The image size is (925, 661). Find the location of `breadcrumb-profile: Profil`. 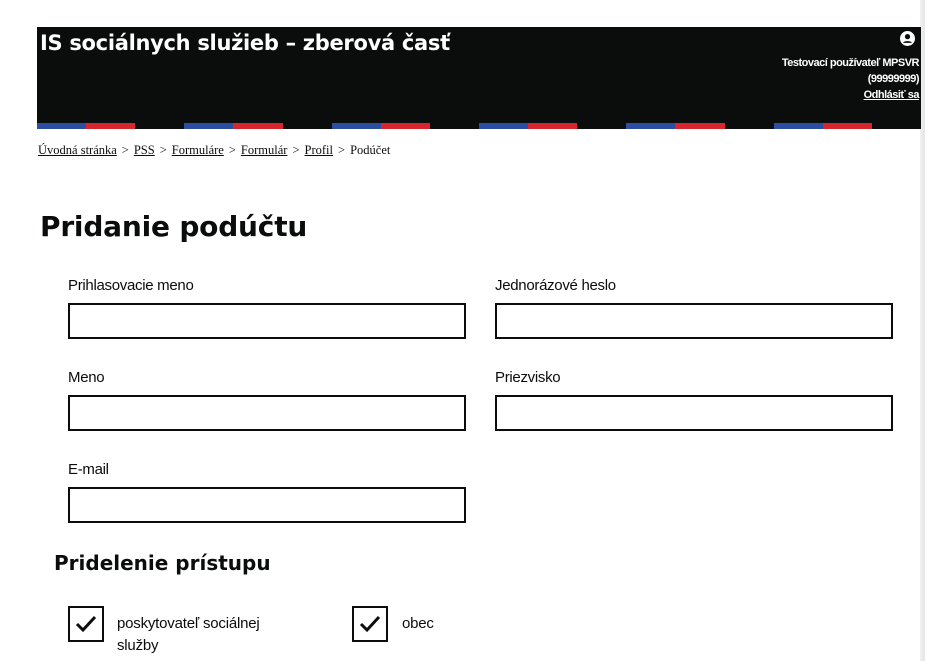

breadcrumb-profile: Profil is located at coordinates (319, 150).